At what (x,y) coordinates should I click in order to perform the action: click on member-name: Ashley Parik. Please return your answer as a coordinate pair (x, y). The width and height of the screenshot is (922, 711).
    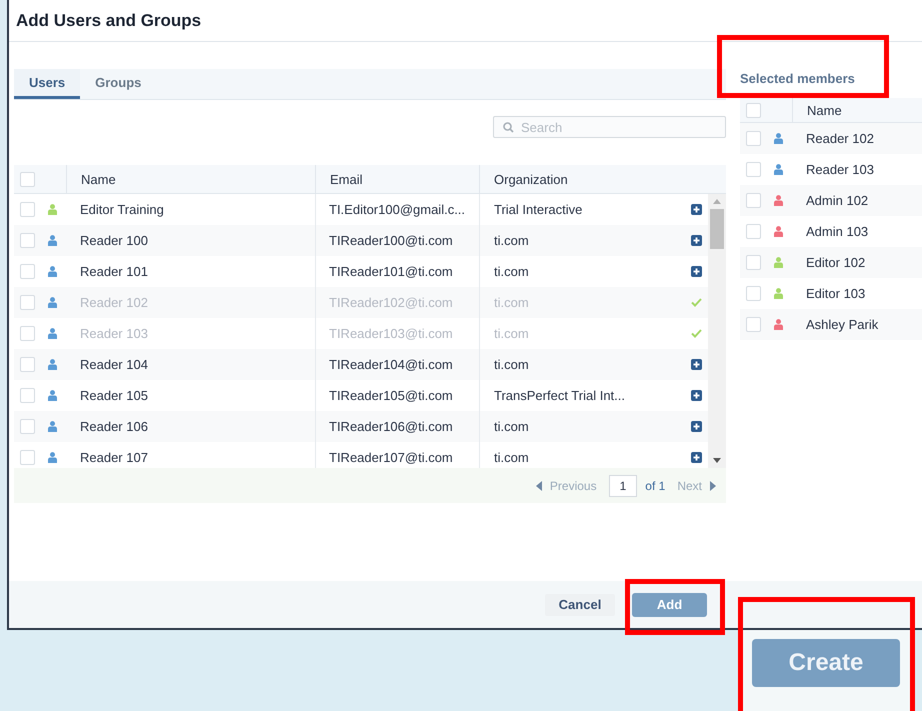
    Looking at the image, I should click on (841, 324).